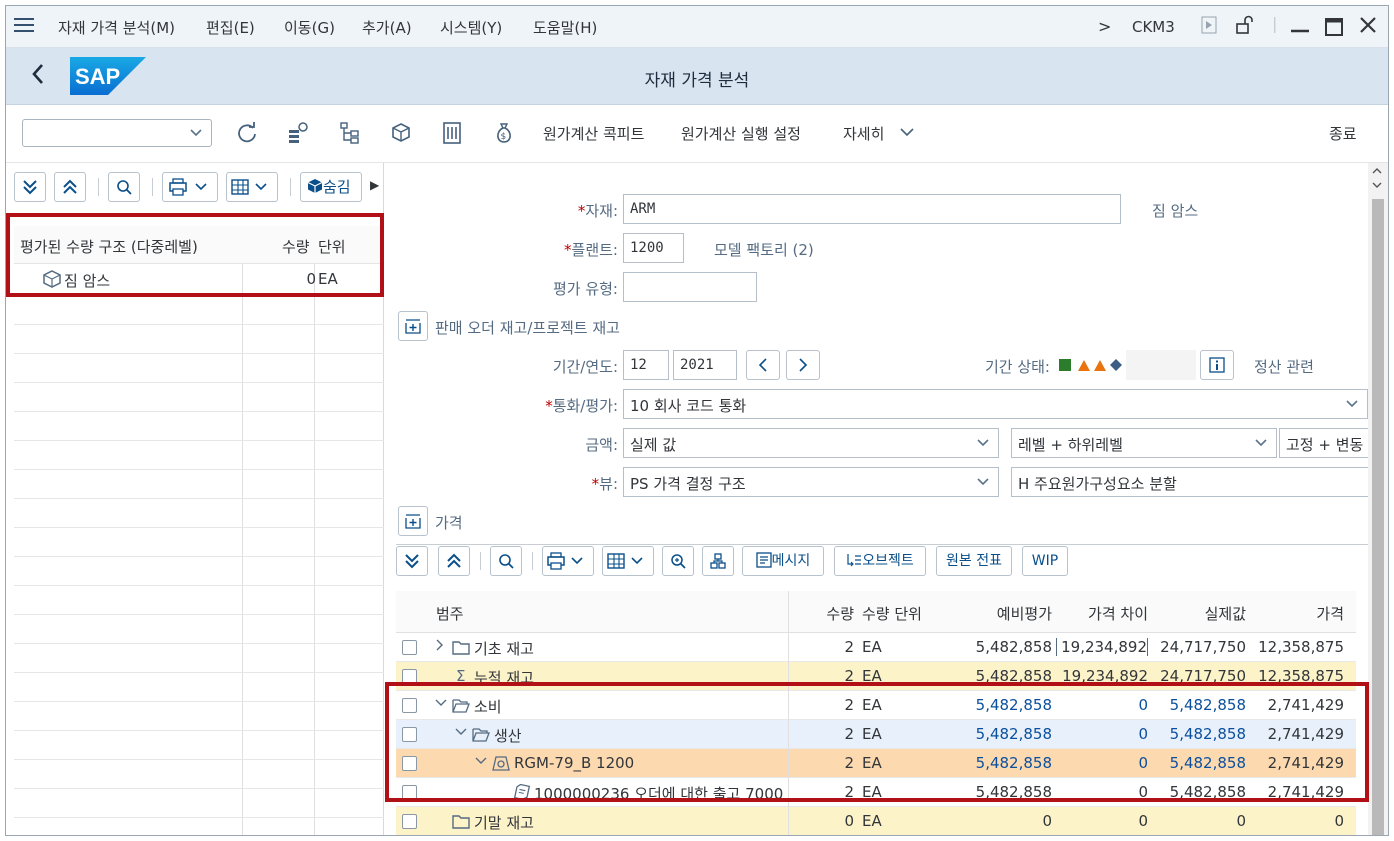 The height and width of the screenshot is (841, 1394). What do you see at coordinates (974, 561) in the screenshot?
I see `source-document-button: 원본 전표` at bounding box center [974, 561].